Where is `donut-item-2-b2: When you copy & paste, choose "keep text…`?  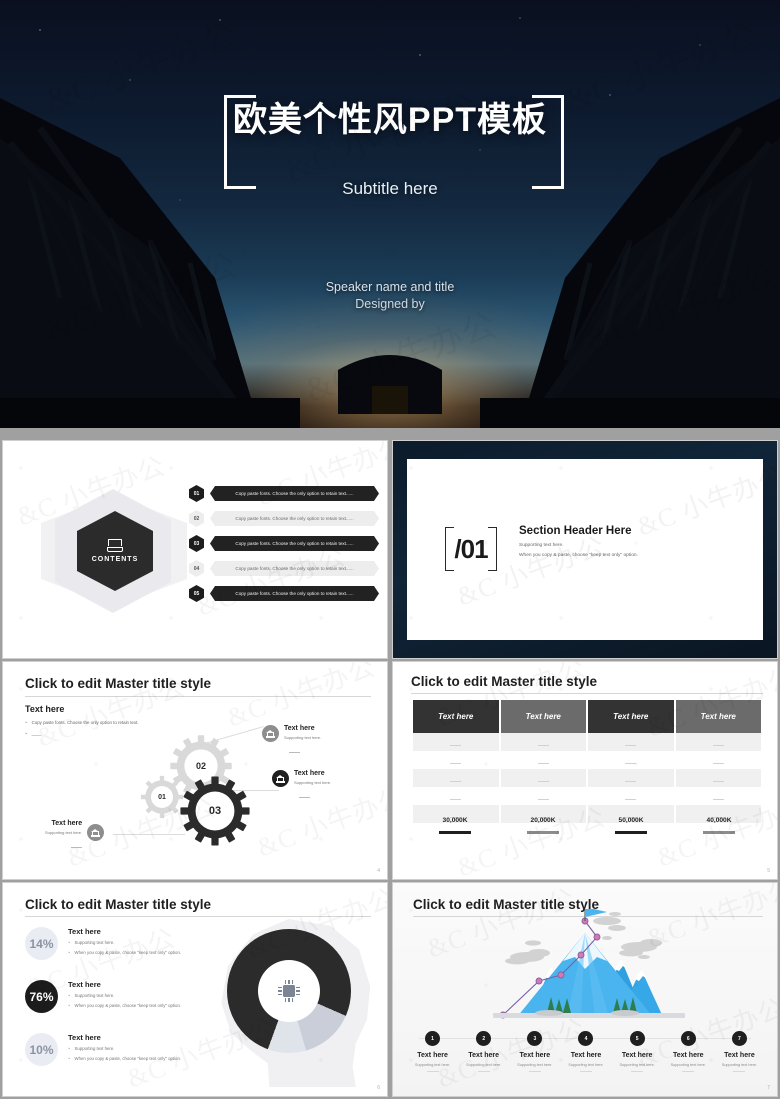
donut-item-2-b2: When you copy & paste, choose "keep text… is located at coordinates (128, 1005).